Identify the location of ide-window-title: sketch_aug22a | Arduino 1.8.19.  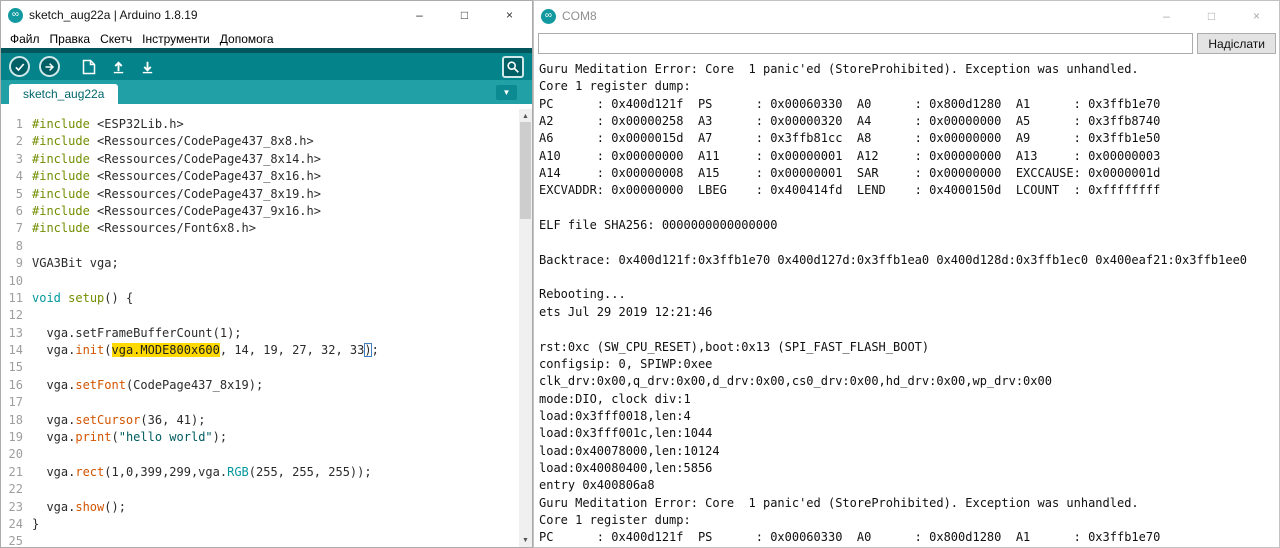
(113, 15).